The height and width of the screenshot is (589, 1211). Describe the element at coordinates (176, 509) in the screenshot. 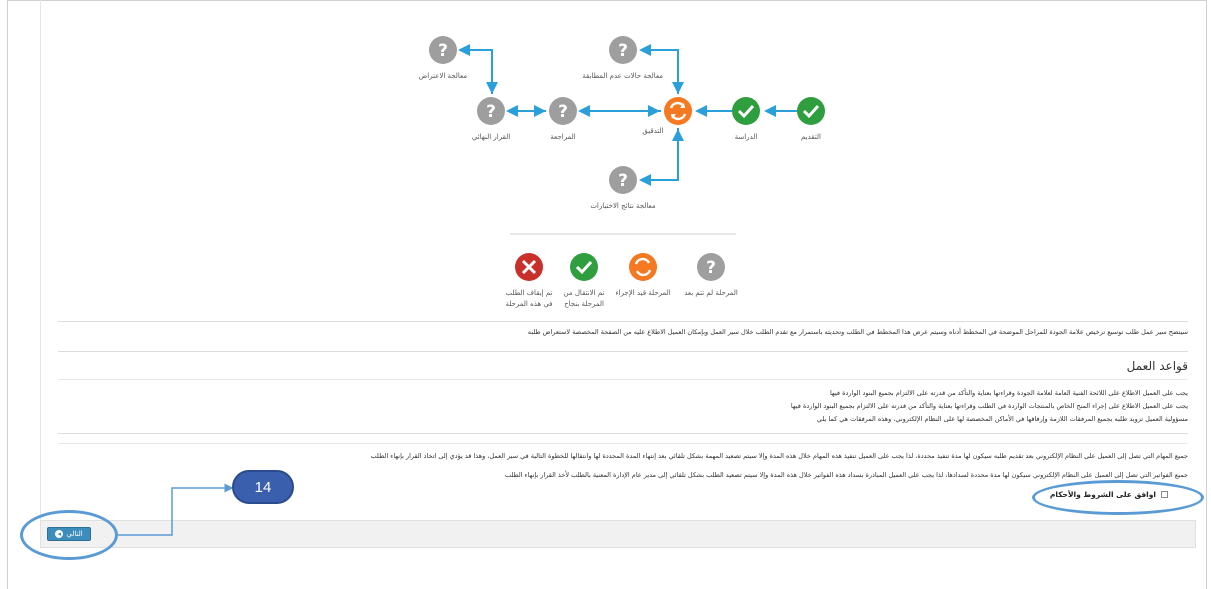

I see `annotation-connector` at that location.